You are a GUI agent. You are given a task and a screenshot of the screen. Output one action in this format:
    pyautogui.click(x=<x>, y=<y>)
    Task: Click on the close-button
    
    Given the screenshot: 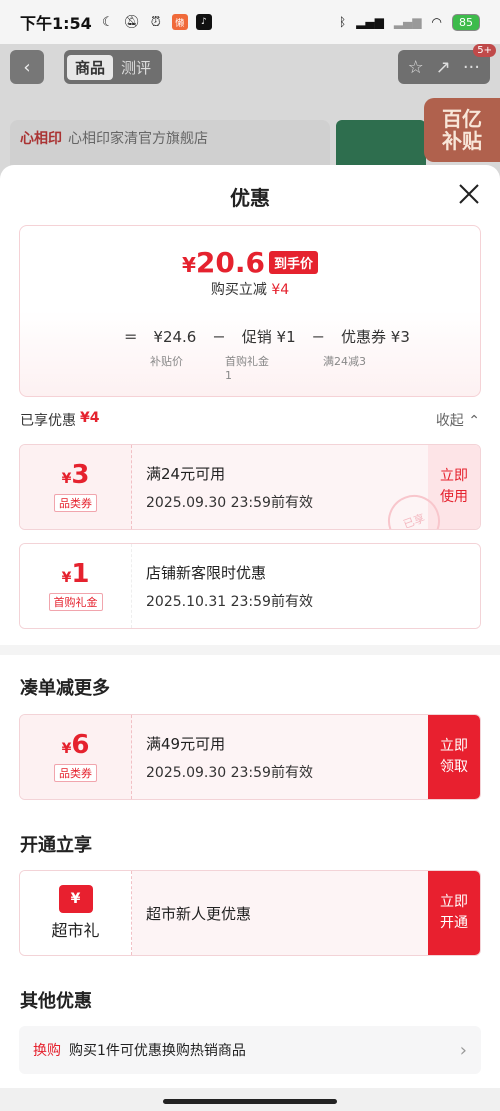 What is the action you would take?
    pyautogui.click(x=469, y=194)
    